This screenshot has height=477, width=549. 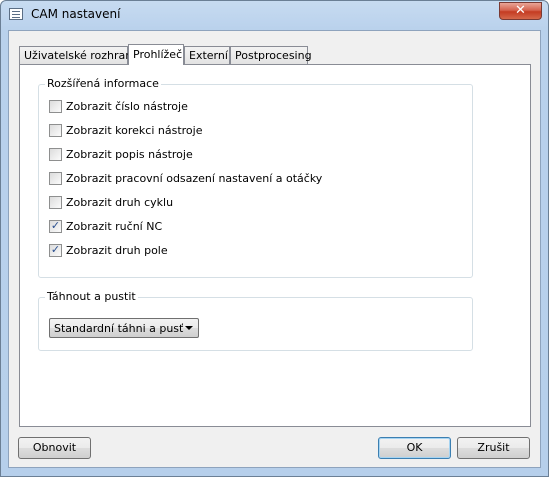 I want to click on cancel-button: Zrušit, so click(x=493, y=448).